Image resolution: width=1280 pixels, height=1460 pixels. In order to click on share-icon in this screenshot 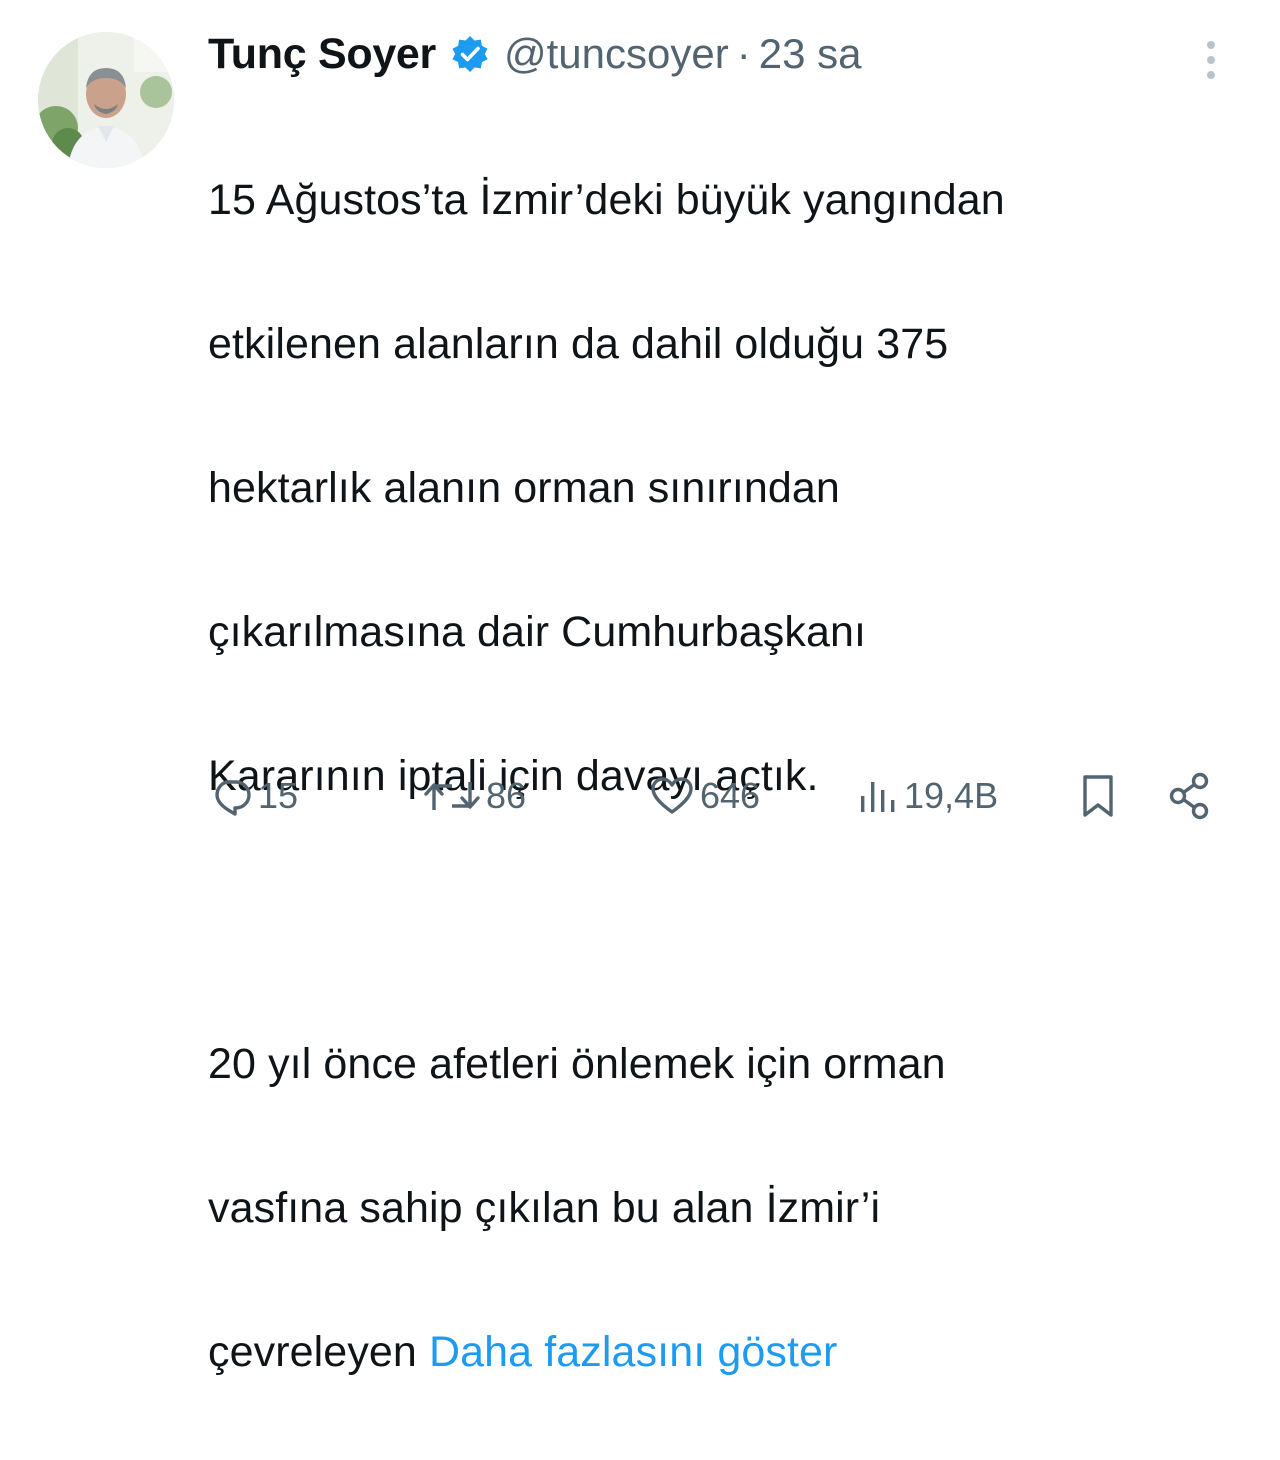, I will do `click(1190, 796)`.